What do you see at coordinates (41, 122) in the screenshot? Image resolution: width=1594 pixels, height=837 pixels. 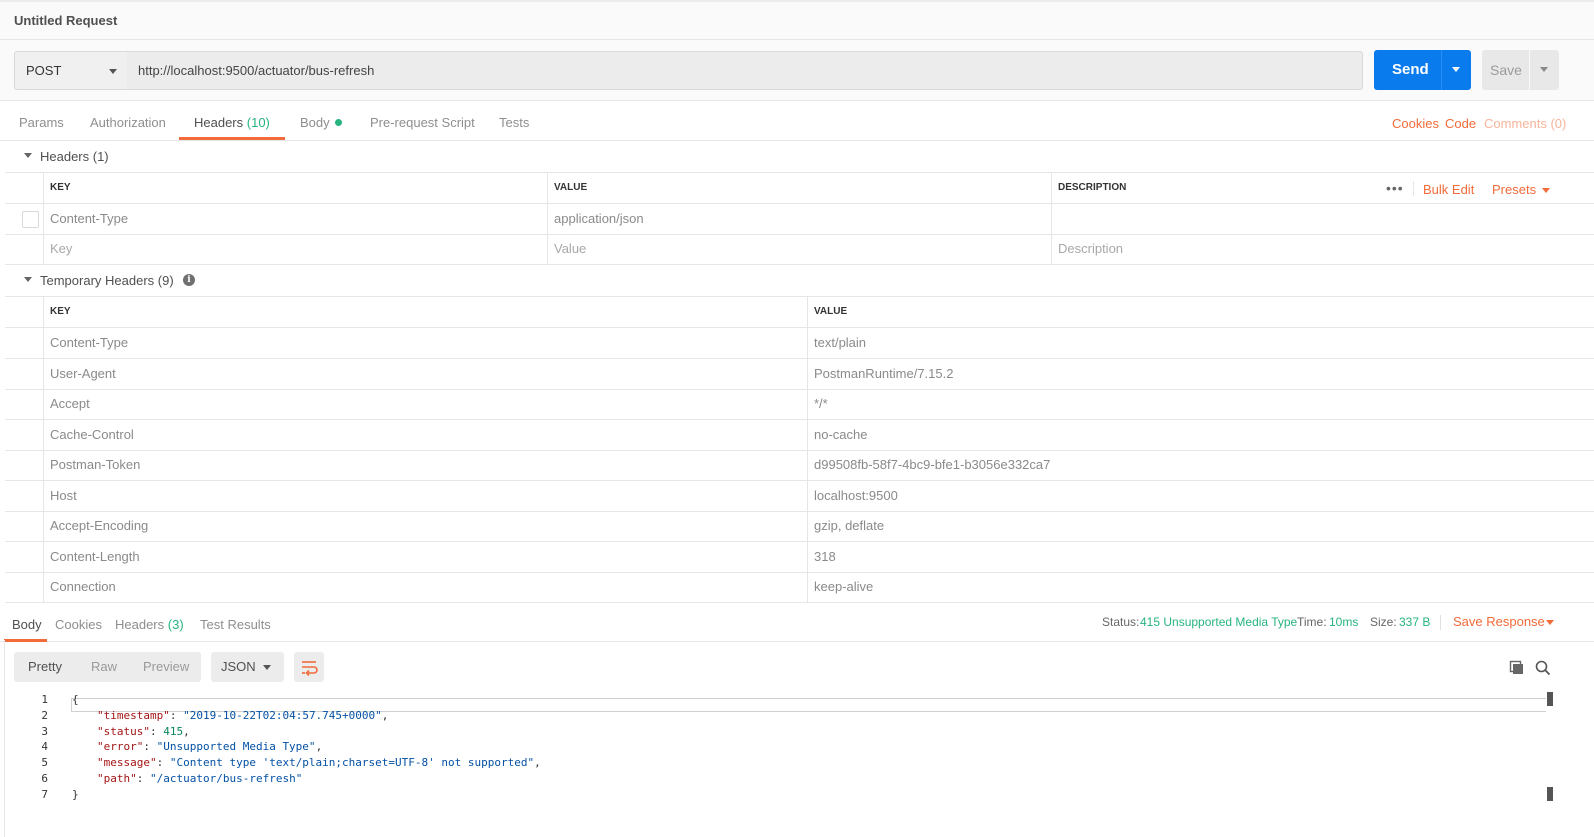 I see `tab-params: Params` at bounding box center [41, 122].